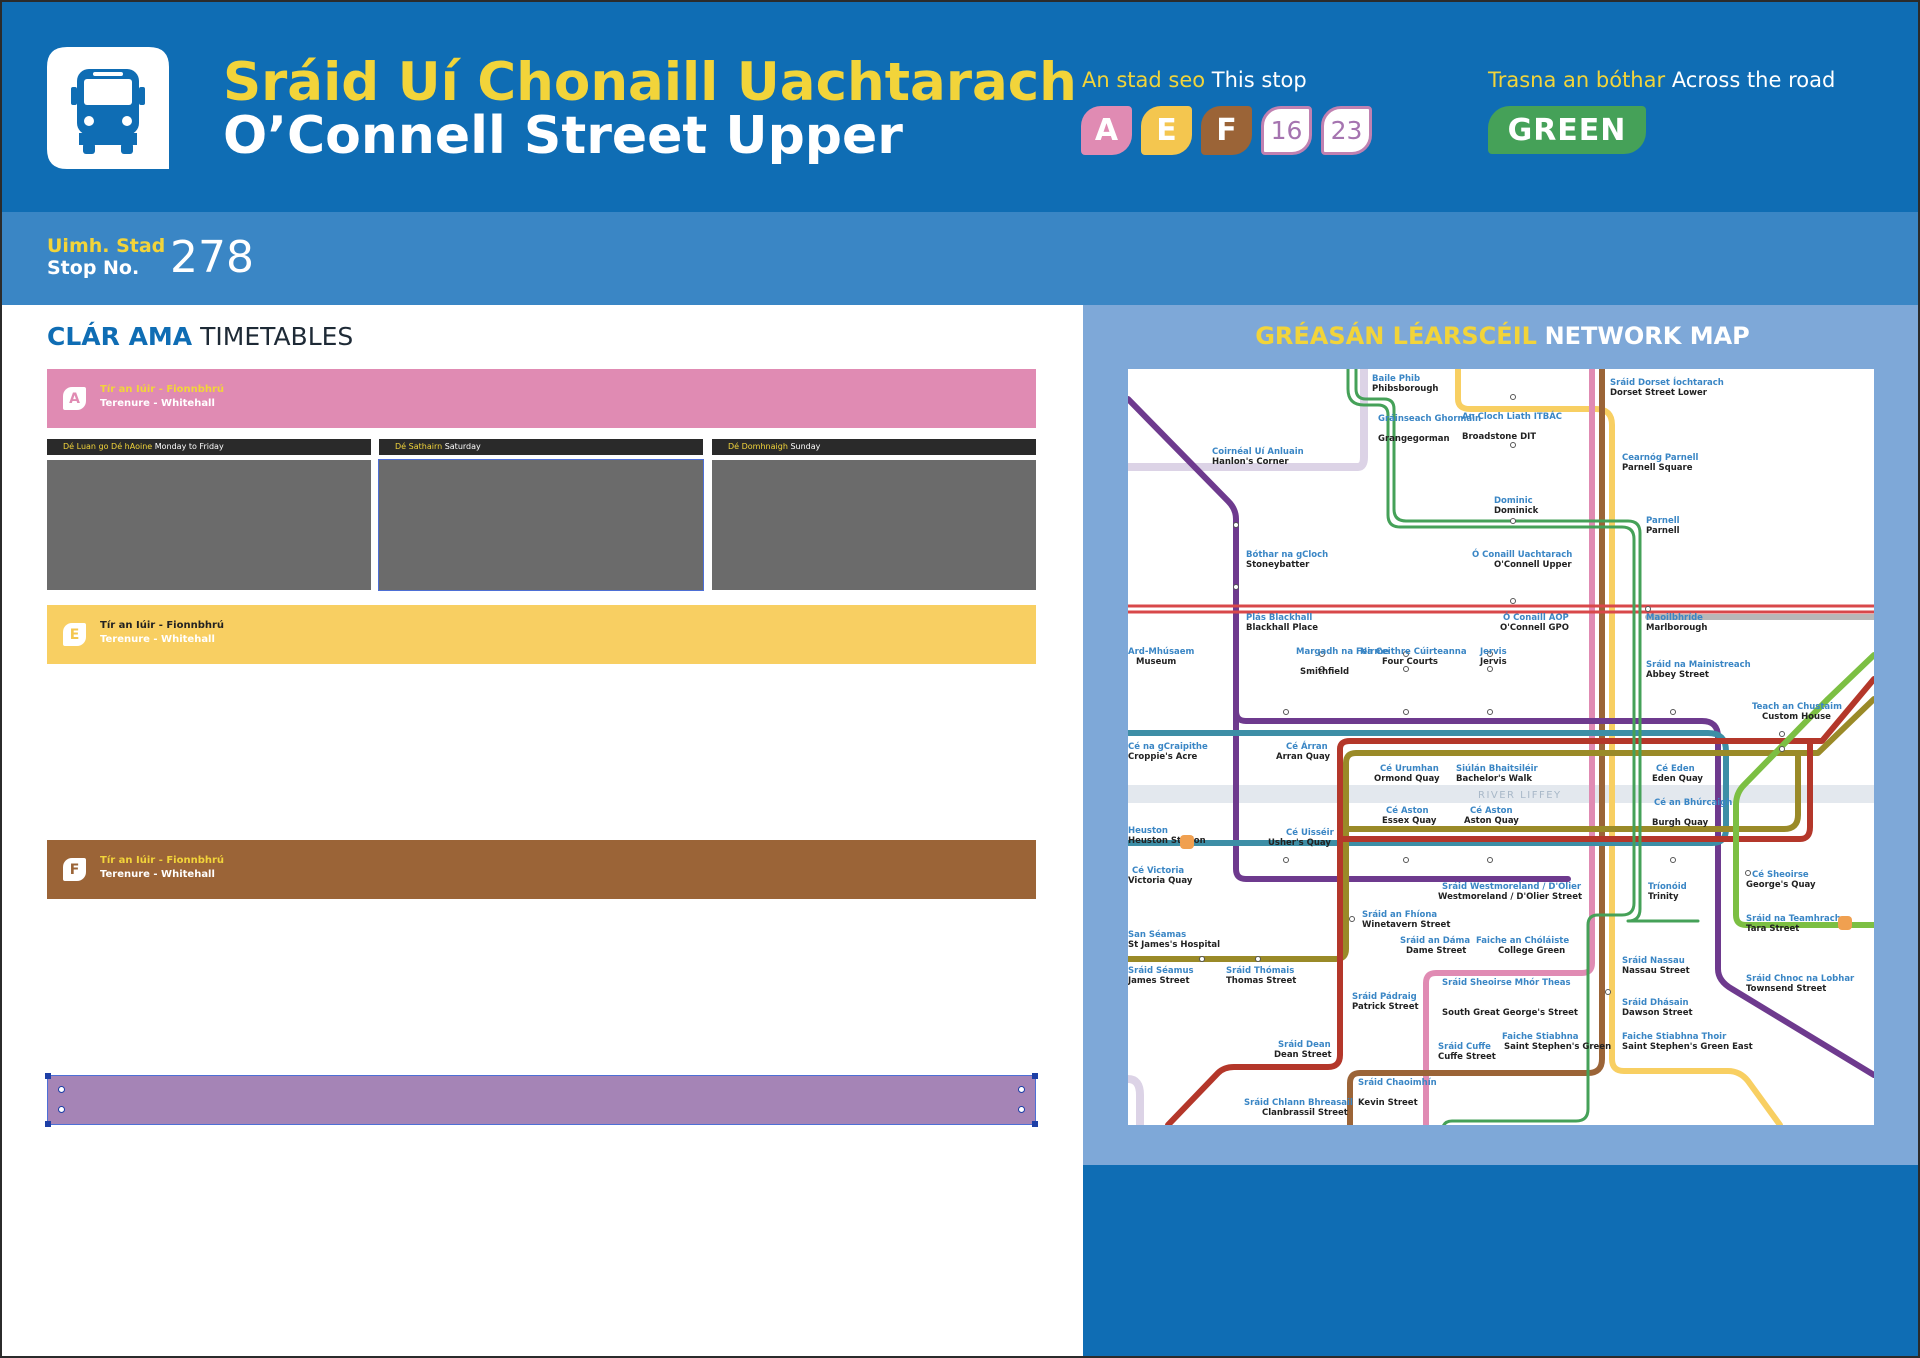  Describe the element at coordinates (462, 446) in the screenshot. I see `day-header-saturday-english: Saturday` at that location.